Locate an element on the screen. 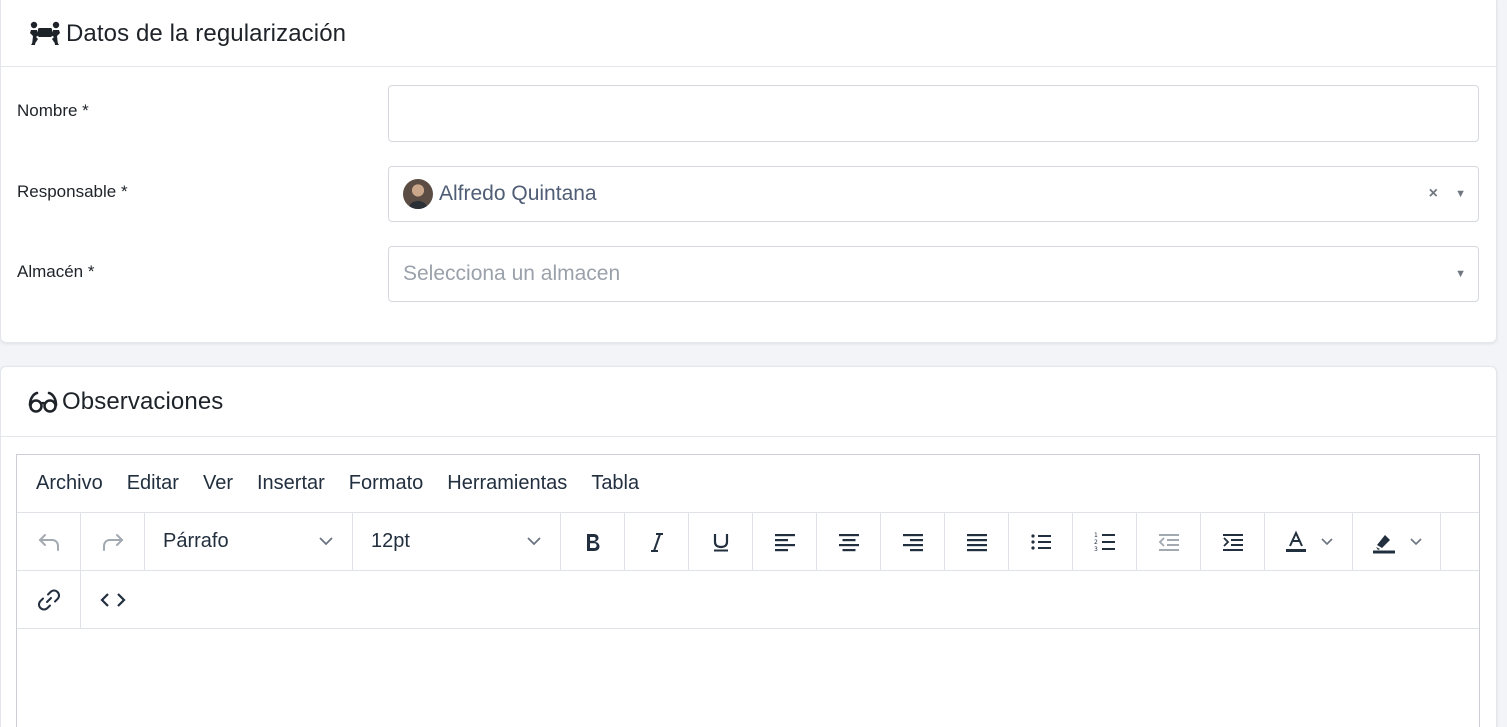 Image resolution: width=1507 pixels, height=727 pixels. clear-icon: × is located at coordinates (1433, 194).